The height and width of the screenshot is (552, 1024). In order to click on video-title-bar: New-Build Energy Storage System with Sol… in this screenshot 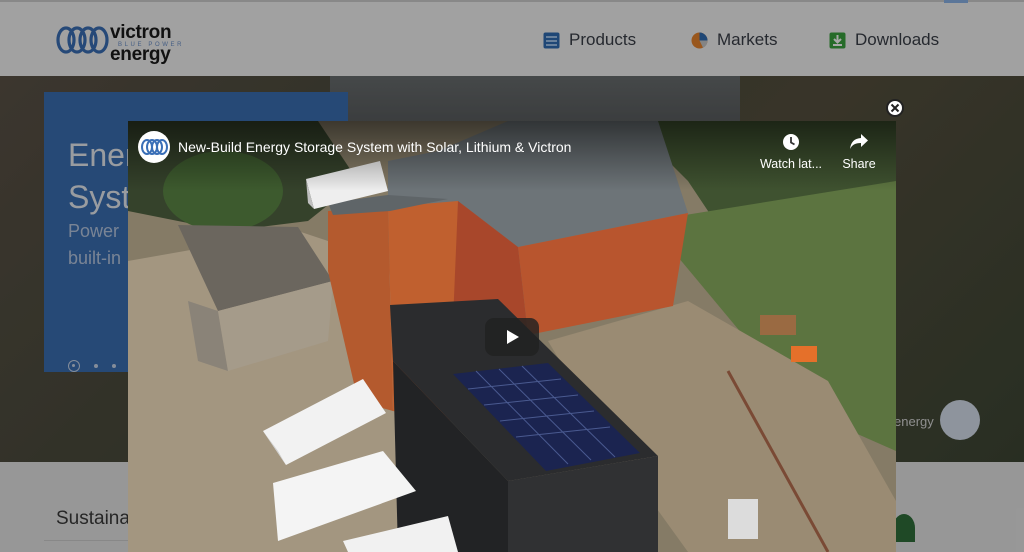, I will do `click(512, 156)`.